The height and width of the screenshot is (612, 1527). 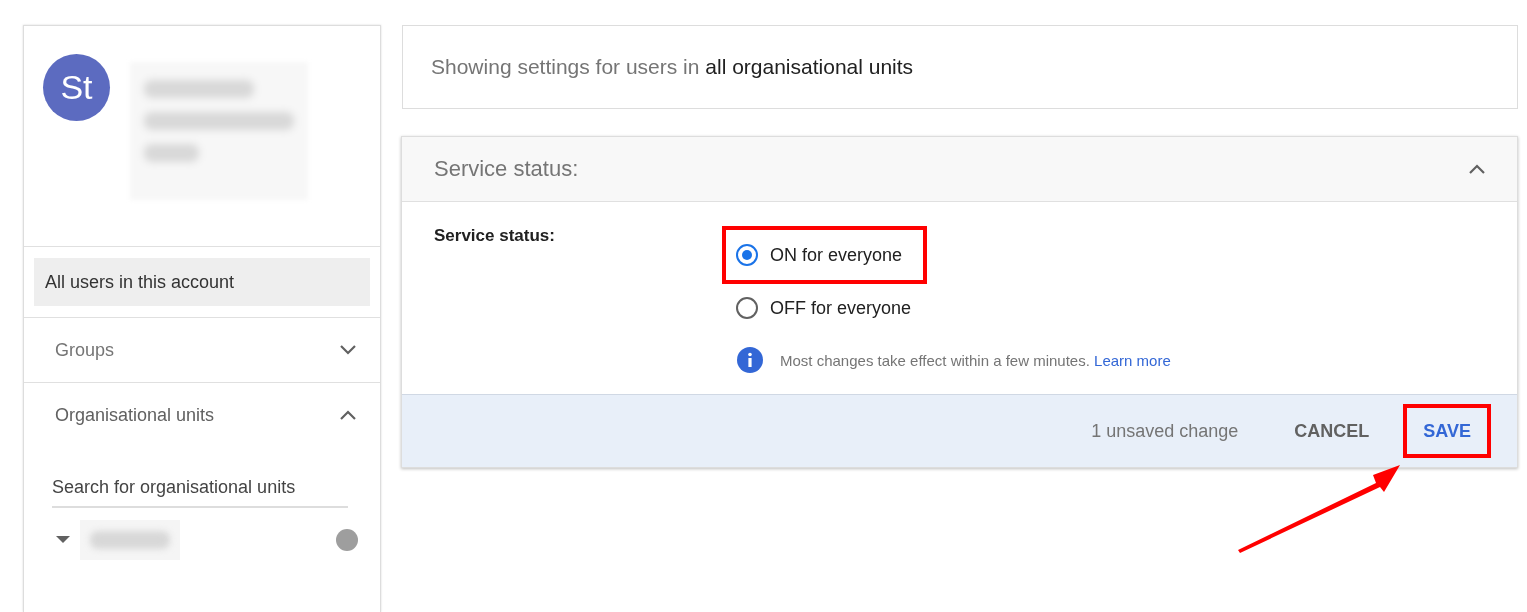 What do you see at coordinates (672, 67) in the screenshot?
I see `scope-text: Showing settings for users in all organisational units` at bounding box center [672, 67].